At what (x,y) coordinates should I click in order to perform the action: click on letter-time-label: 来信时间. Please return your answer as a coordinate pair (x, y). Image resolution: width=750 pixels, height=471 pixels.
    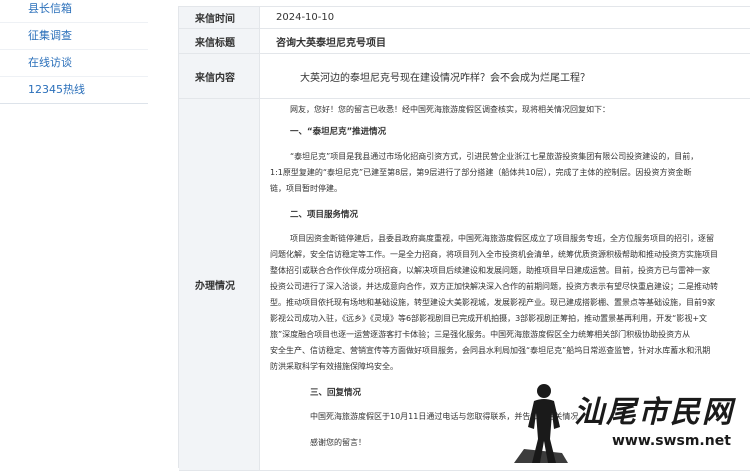
    Looking at the image, I should click on (219, 17).